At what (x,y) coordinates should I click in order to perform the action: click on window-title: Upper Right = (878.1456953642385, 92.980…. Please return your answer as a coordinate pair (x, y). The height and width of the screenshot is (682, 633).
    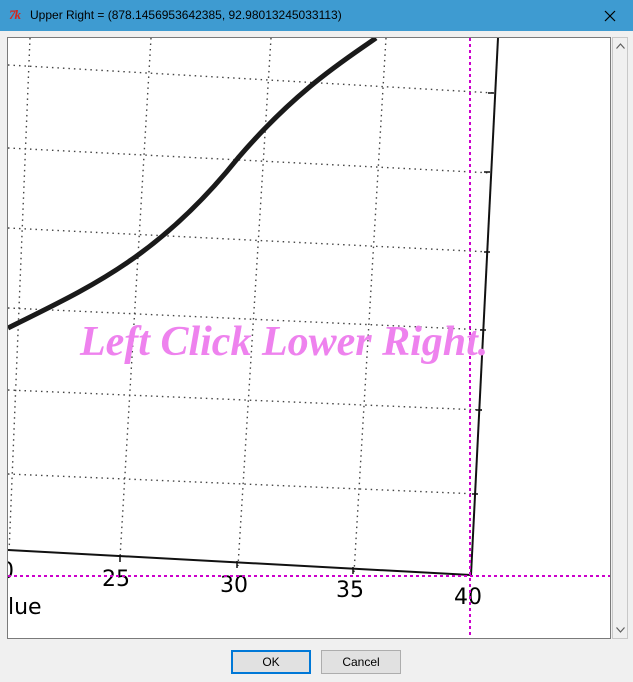
    Looking at the image, I should click on (186, 15).